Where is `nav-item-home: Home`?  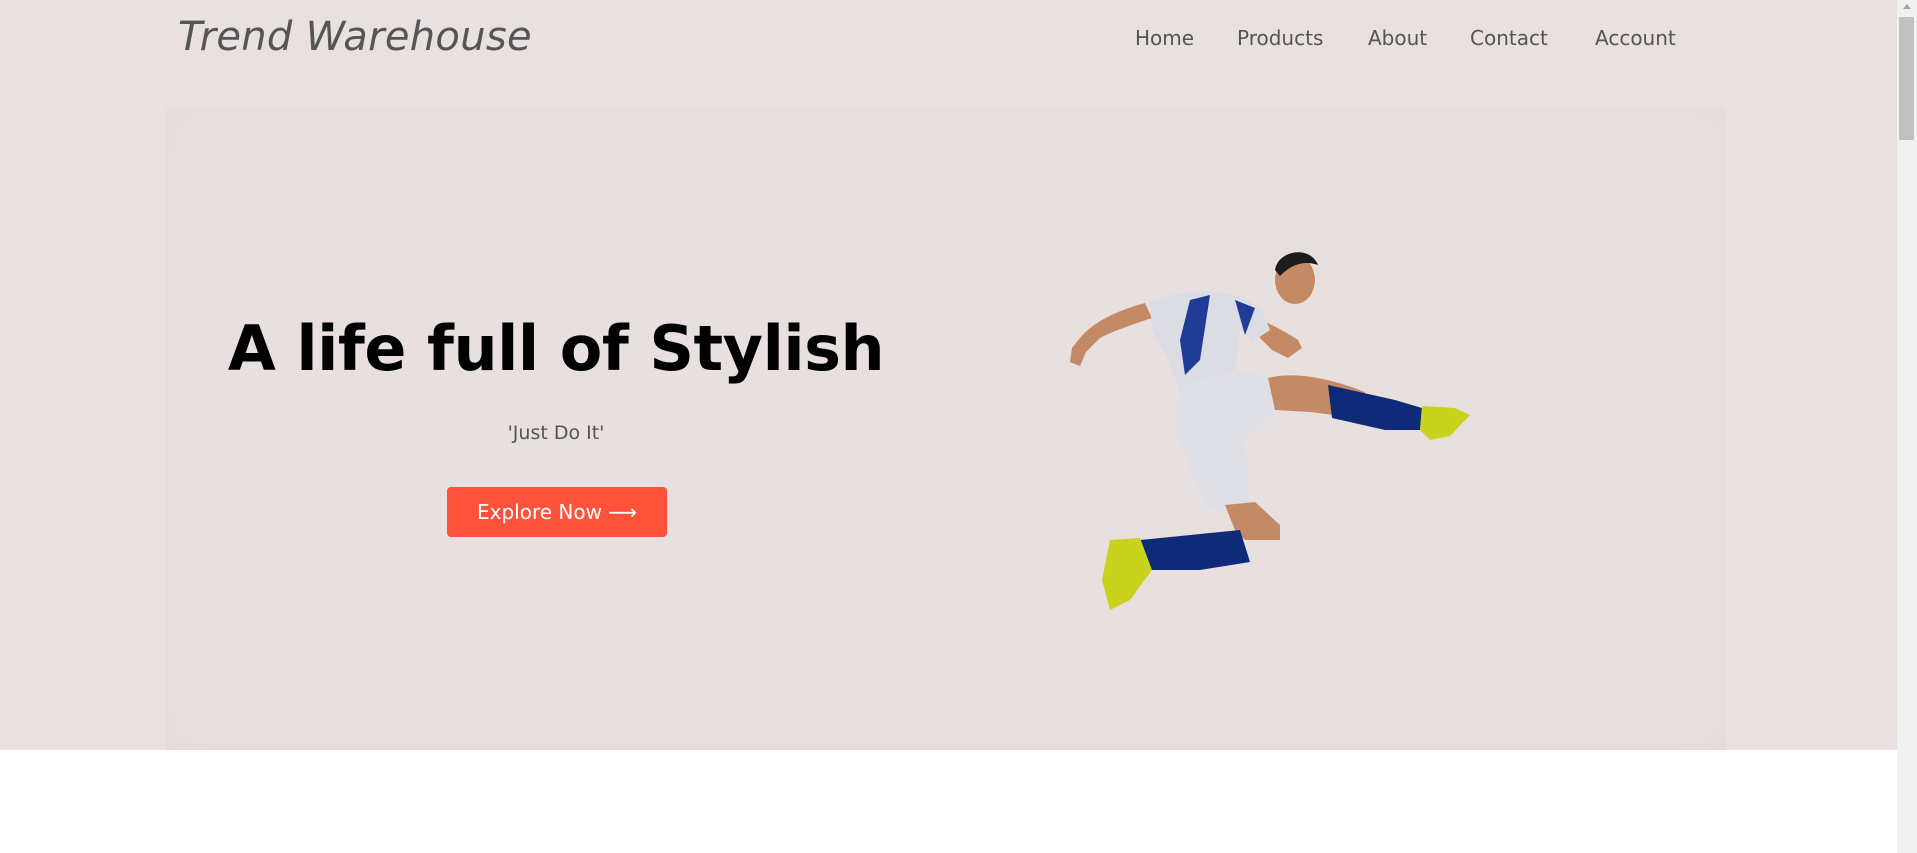
nav-item-home: Home is located at coordinates (1164, 38).